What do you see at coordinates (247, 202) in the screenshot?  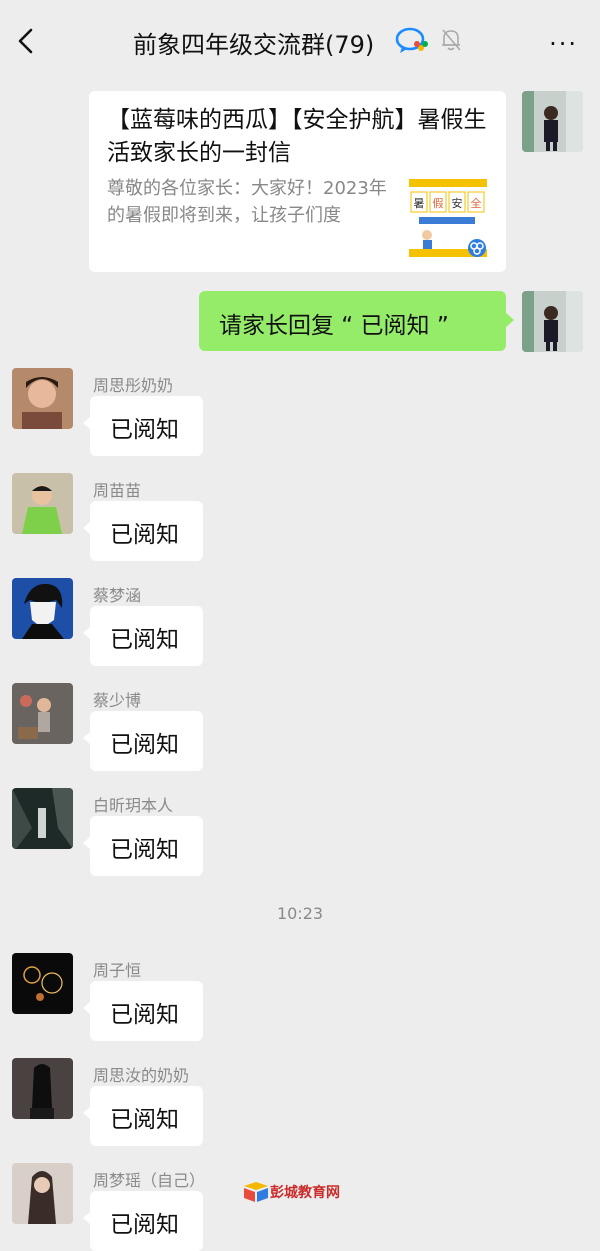 I see `card-description: 尊敬的各位家长：大家好！2023年的暑假即将到来，让孩子们度` at bounding box center [247, 202].